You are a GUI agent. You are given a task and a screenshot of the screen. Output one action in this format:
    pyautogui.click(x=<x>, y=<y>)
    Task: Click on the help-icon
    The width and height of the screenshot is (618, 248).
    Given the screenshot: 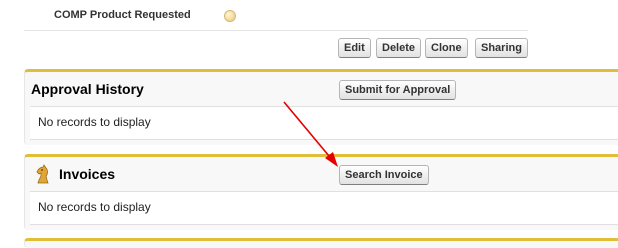 What is the action you would take?
    pyautogui.click(x=230, y=16)
    